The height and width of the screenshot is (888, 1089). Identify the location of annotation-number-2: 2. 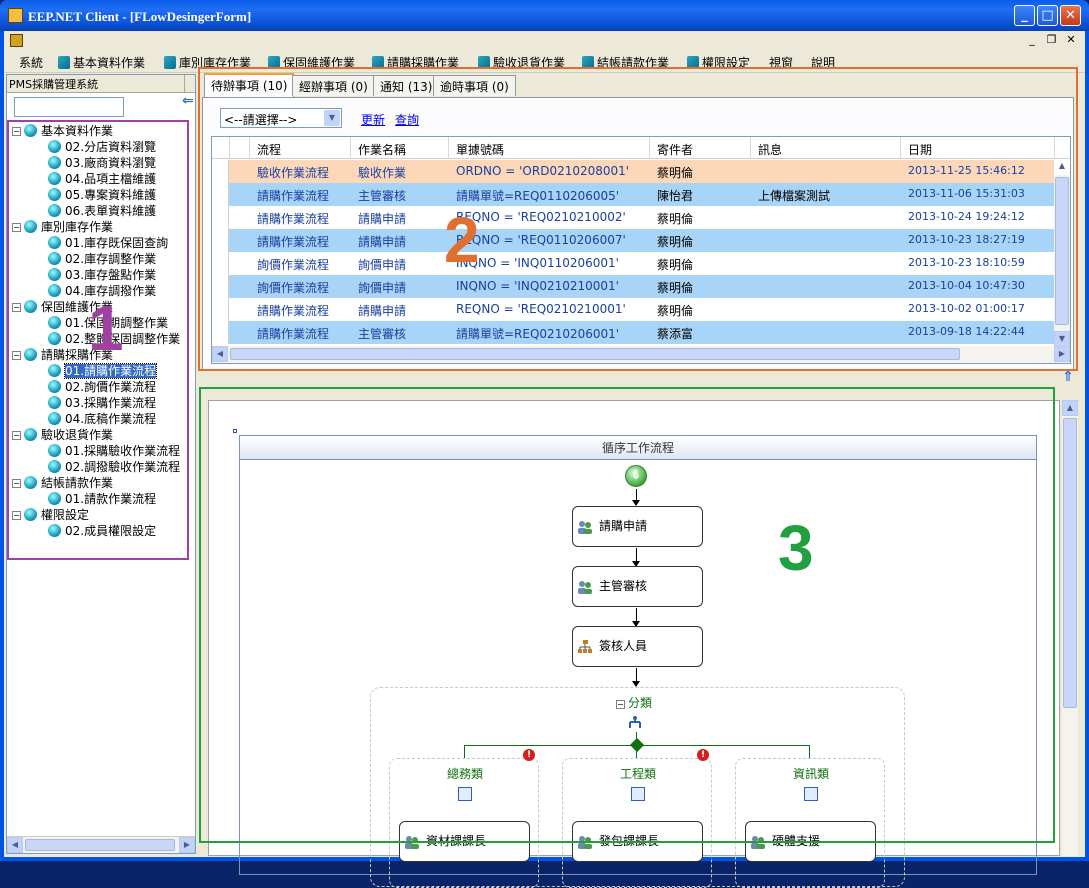
(462, 240).